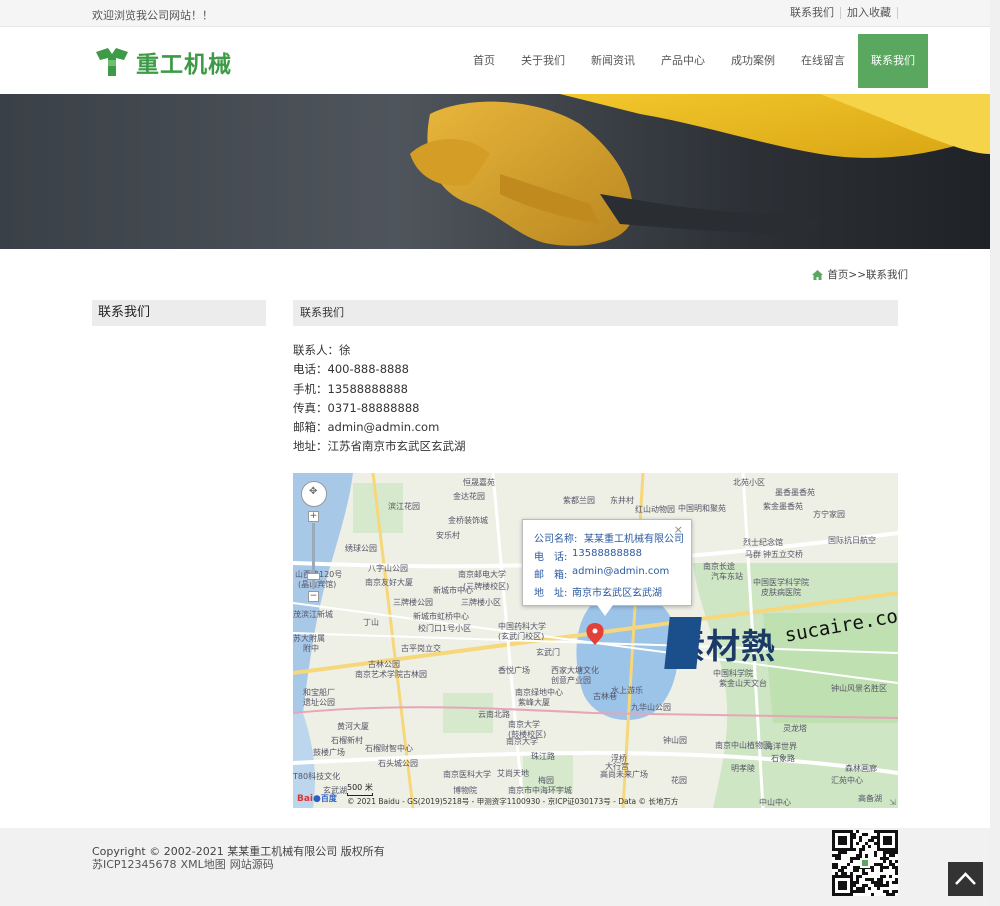  I want to click on map-place-label: 高尚未来广场, so click(624, 774).